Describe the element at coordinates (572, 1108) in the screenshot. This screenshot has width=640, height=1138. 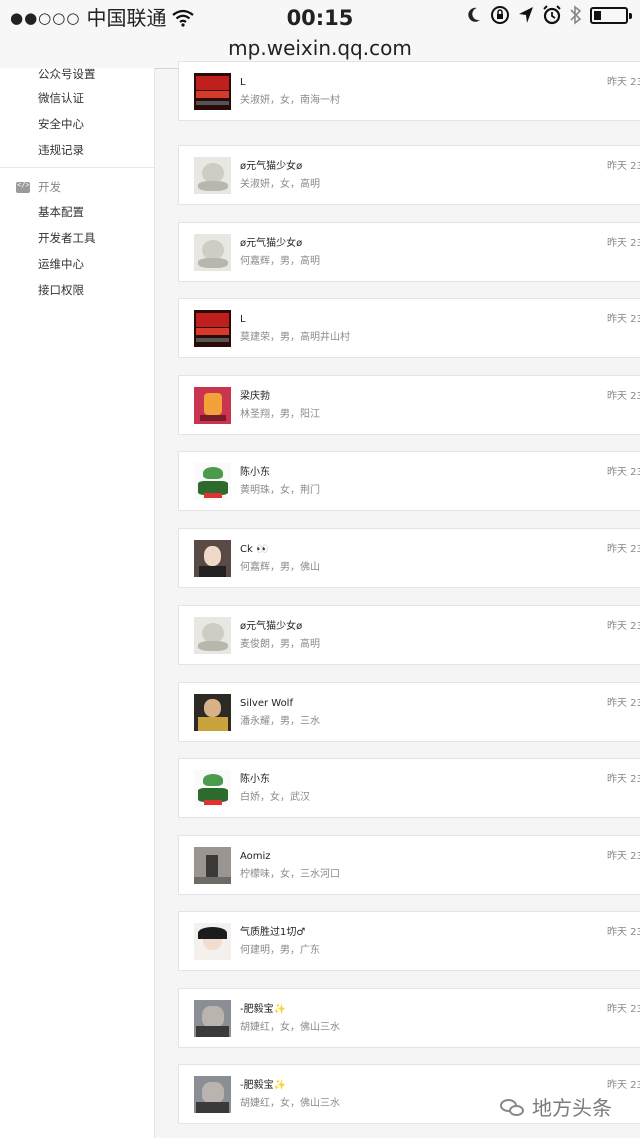
I see `watermark-text: 地方头条` at that location.